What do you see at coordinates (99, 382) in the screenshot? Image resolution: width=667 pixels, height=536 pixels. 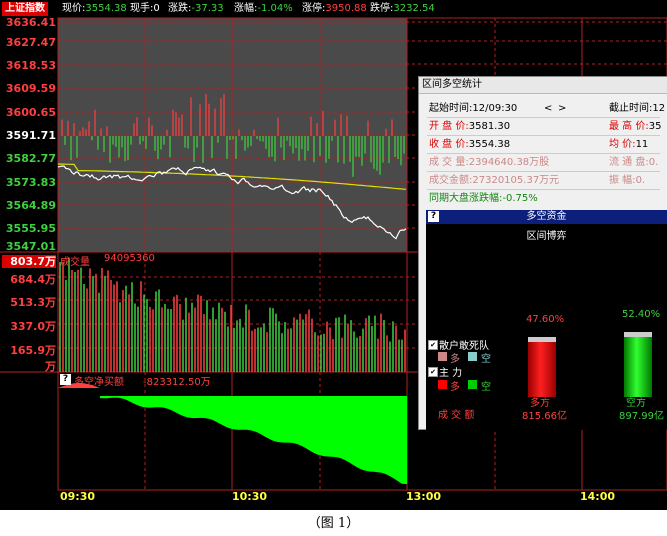 I see `net-buy-panel-title: 多空净买额` at bounding box center [99, 382].